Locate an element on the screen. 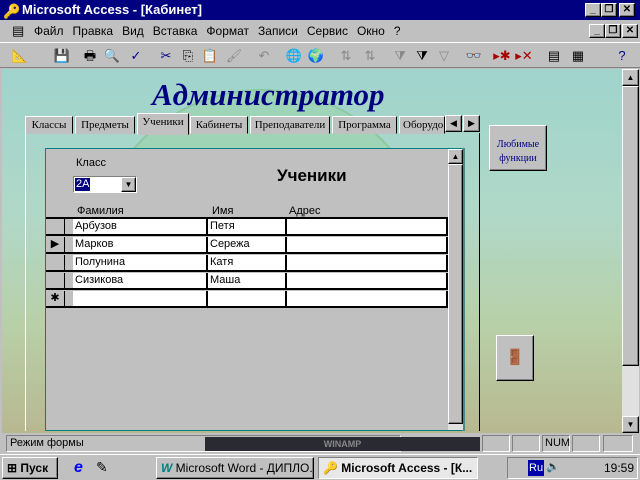  surname-cell: Полунина is located at coordinates (140, 263).